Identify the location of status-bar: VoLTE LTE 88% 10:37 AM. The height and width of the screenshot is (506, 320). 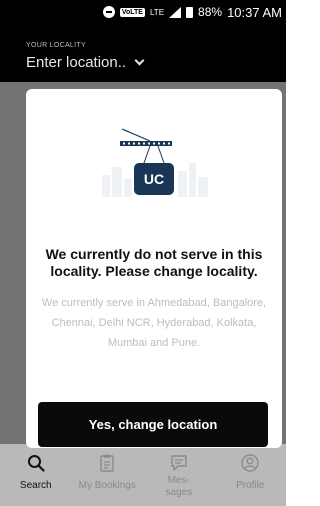
(143, 12).